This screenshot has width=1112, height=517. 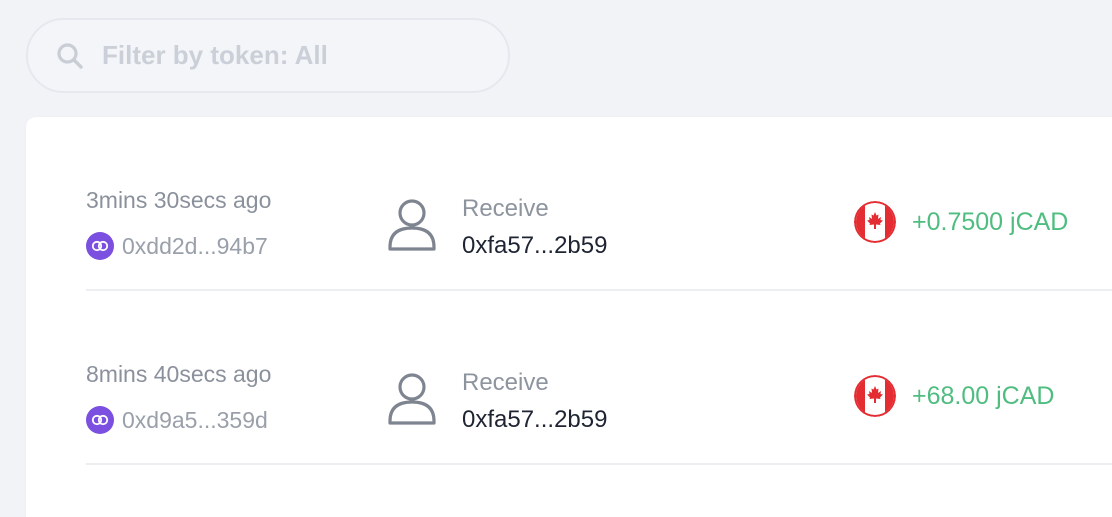 I want to click on transaction-time: 8mins 40secs ago, so click(x=179, y=374).